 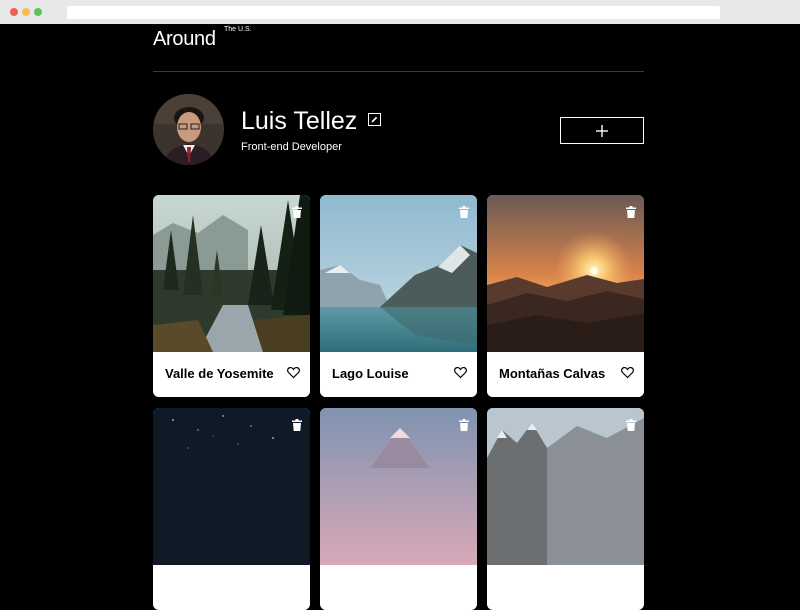 What do you see at coordinates (38, 12) in the screenshot?
I see `maximize-window-button` at bounding box center [38, 12].